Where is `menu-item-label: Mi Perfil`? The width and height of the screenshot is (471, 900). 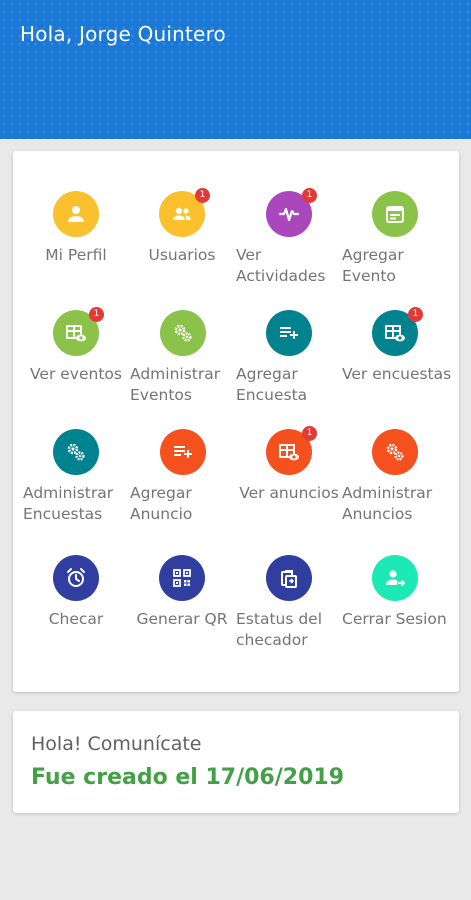 menu-item-label: Mi Perfil is located at coordinates (76, 255).